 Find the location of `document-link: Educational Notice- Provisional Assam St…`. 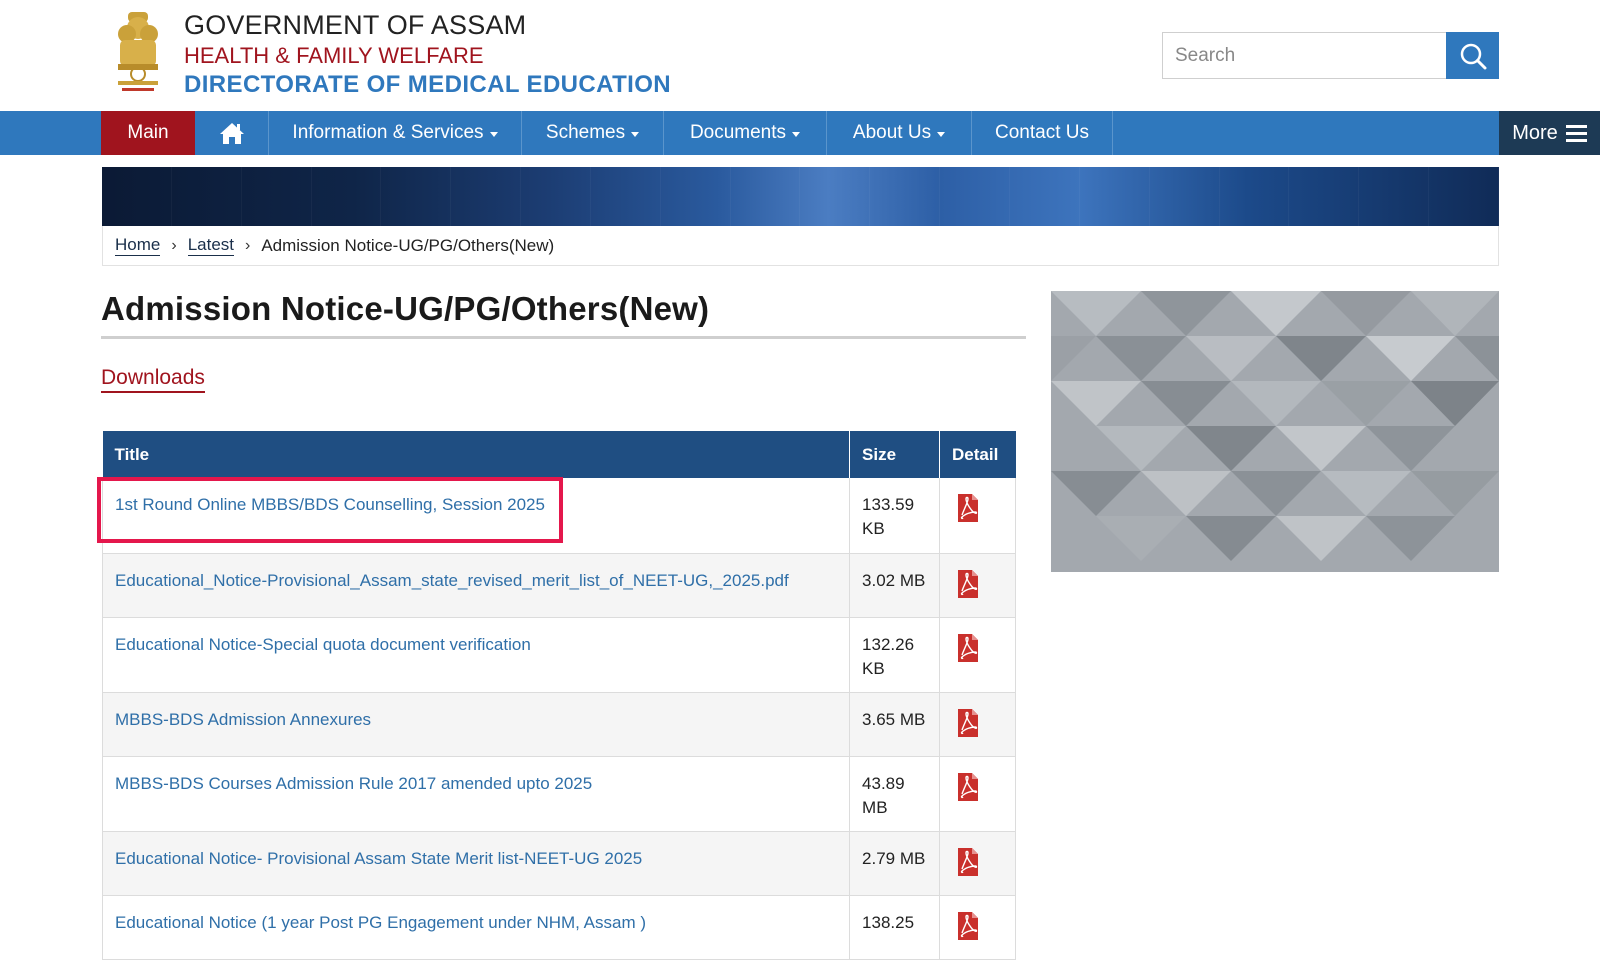

document-link: Educational Notice- Provisional Assam St… is located at coordinates (378, 858).